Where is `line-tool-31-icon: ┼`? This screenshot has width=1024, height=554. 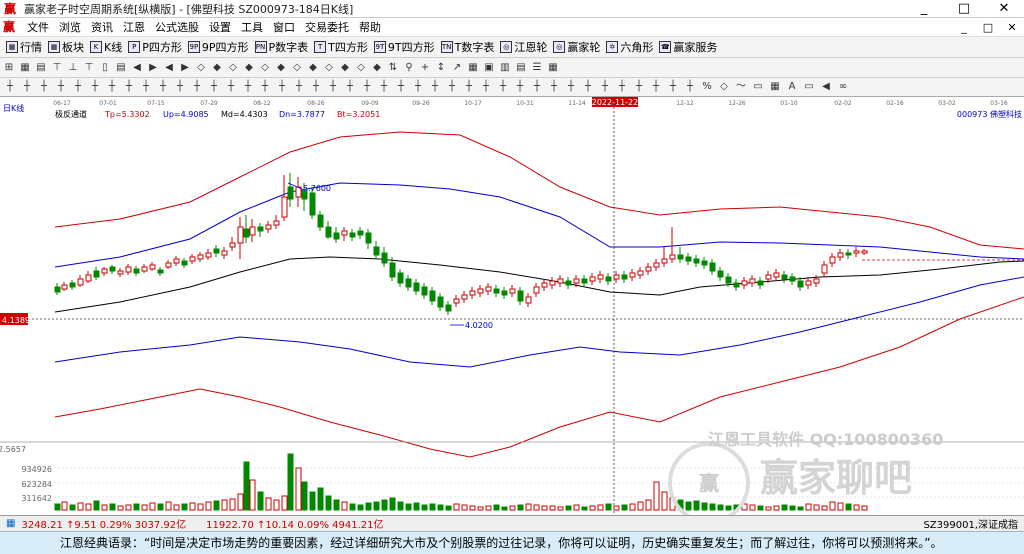 line-tool-31-icon: ┼ is located at coordinates (537, 87).